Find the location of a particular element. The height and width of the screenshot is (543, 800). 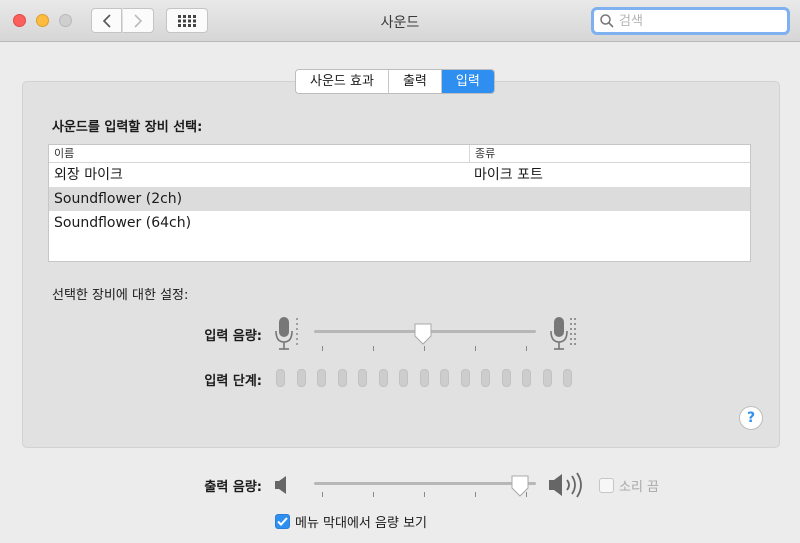

help-button: ? is located at coordinates (751, 418).